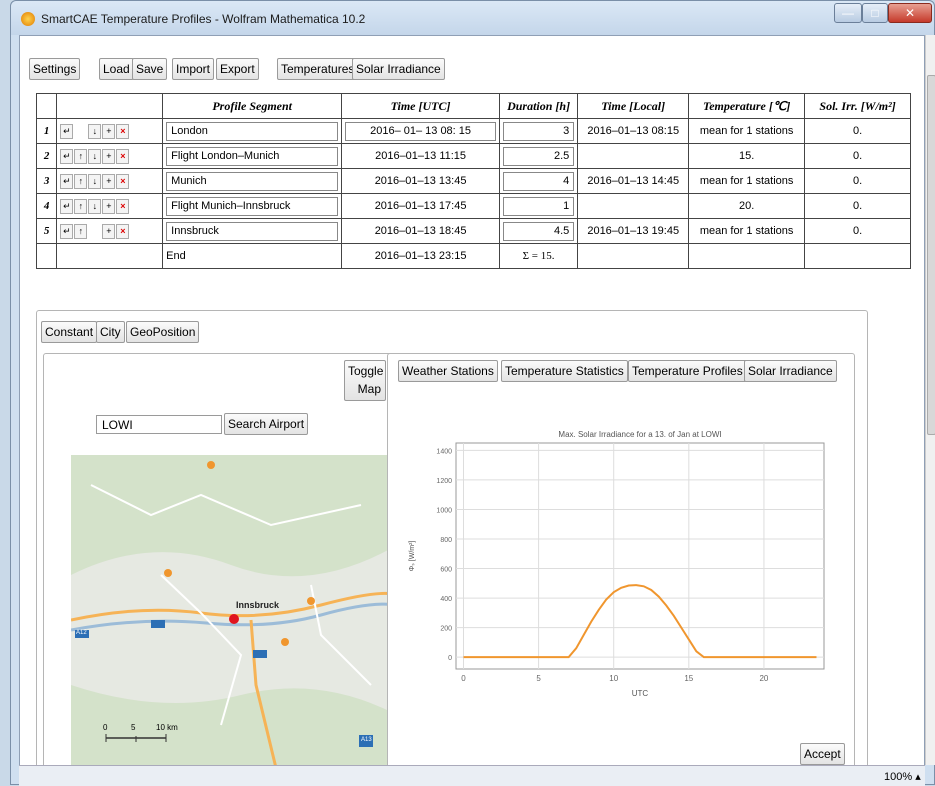  I want to click on temperature-statistics-tab: Temperature Statistics, so click(564, 371).